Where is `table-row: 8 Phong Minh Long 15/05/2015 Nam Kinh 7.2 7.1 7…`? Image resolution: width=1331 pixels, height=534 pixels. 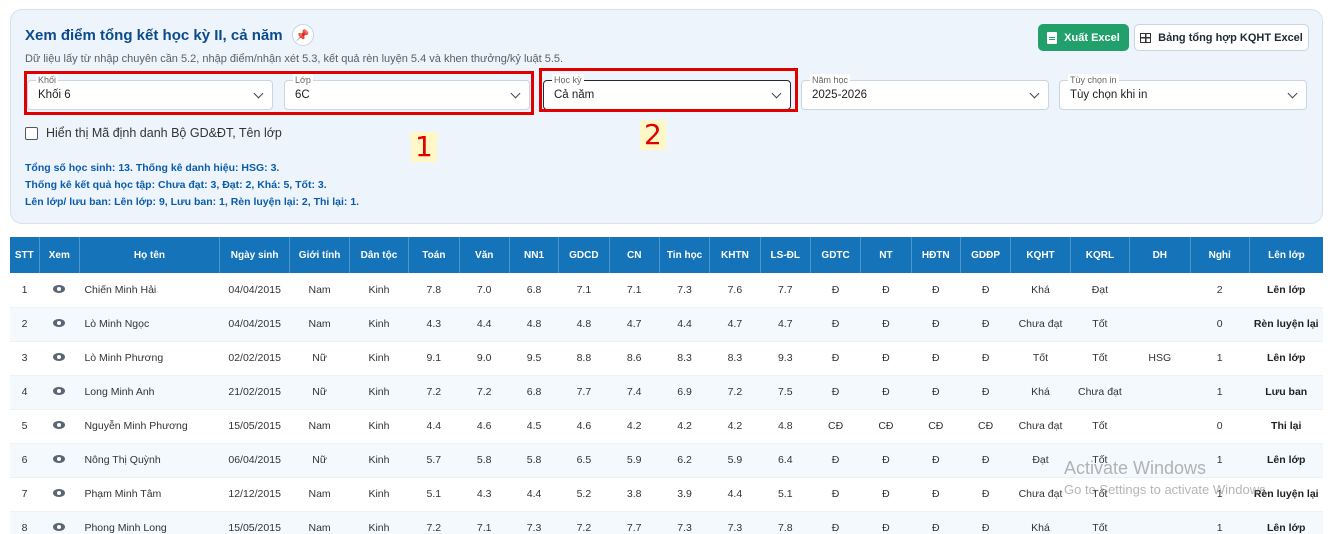
table-row: 8 Phong Minh Long 15/05/2015 Nam Kinh 7.2 7.1 7… is located at coordinates (666, 522).